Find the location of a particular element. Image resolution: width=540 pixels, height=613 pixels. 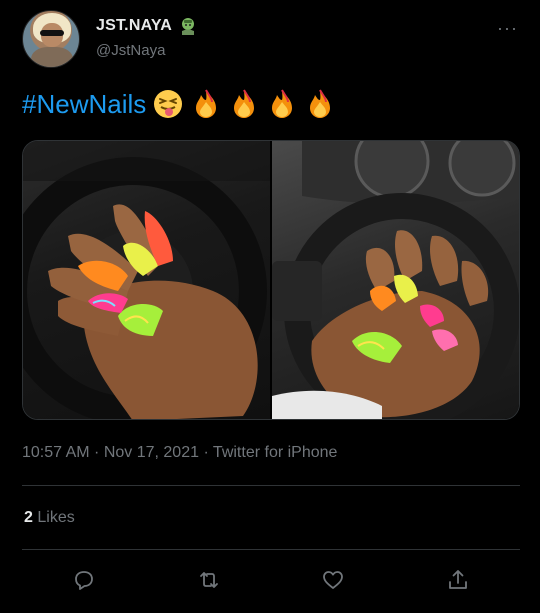

tweet-text: #NewNails is located at coordinates (179, 104).